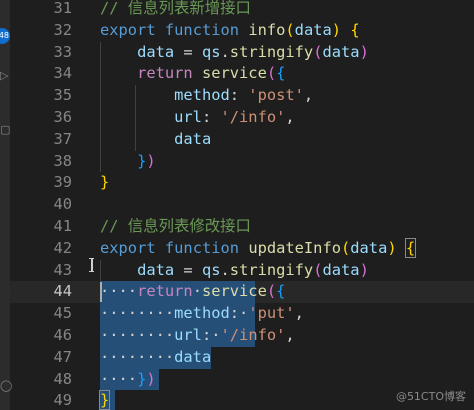 The height and width of the screenshot is (410, 474). I want to click on code-token: url, so click(188, 334).